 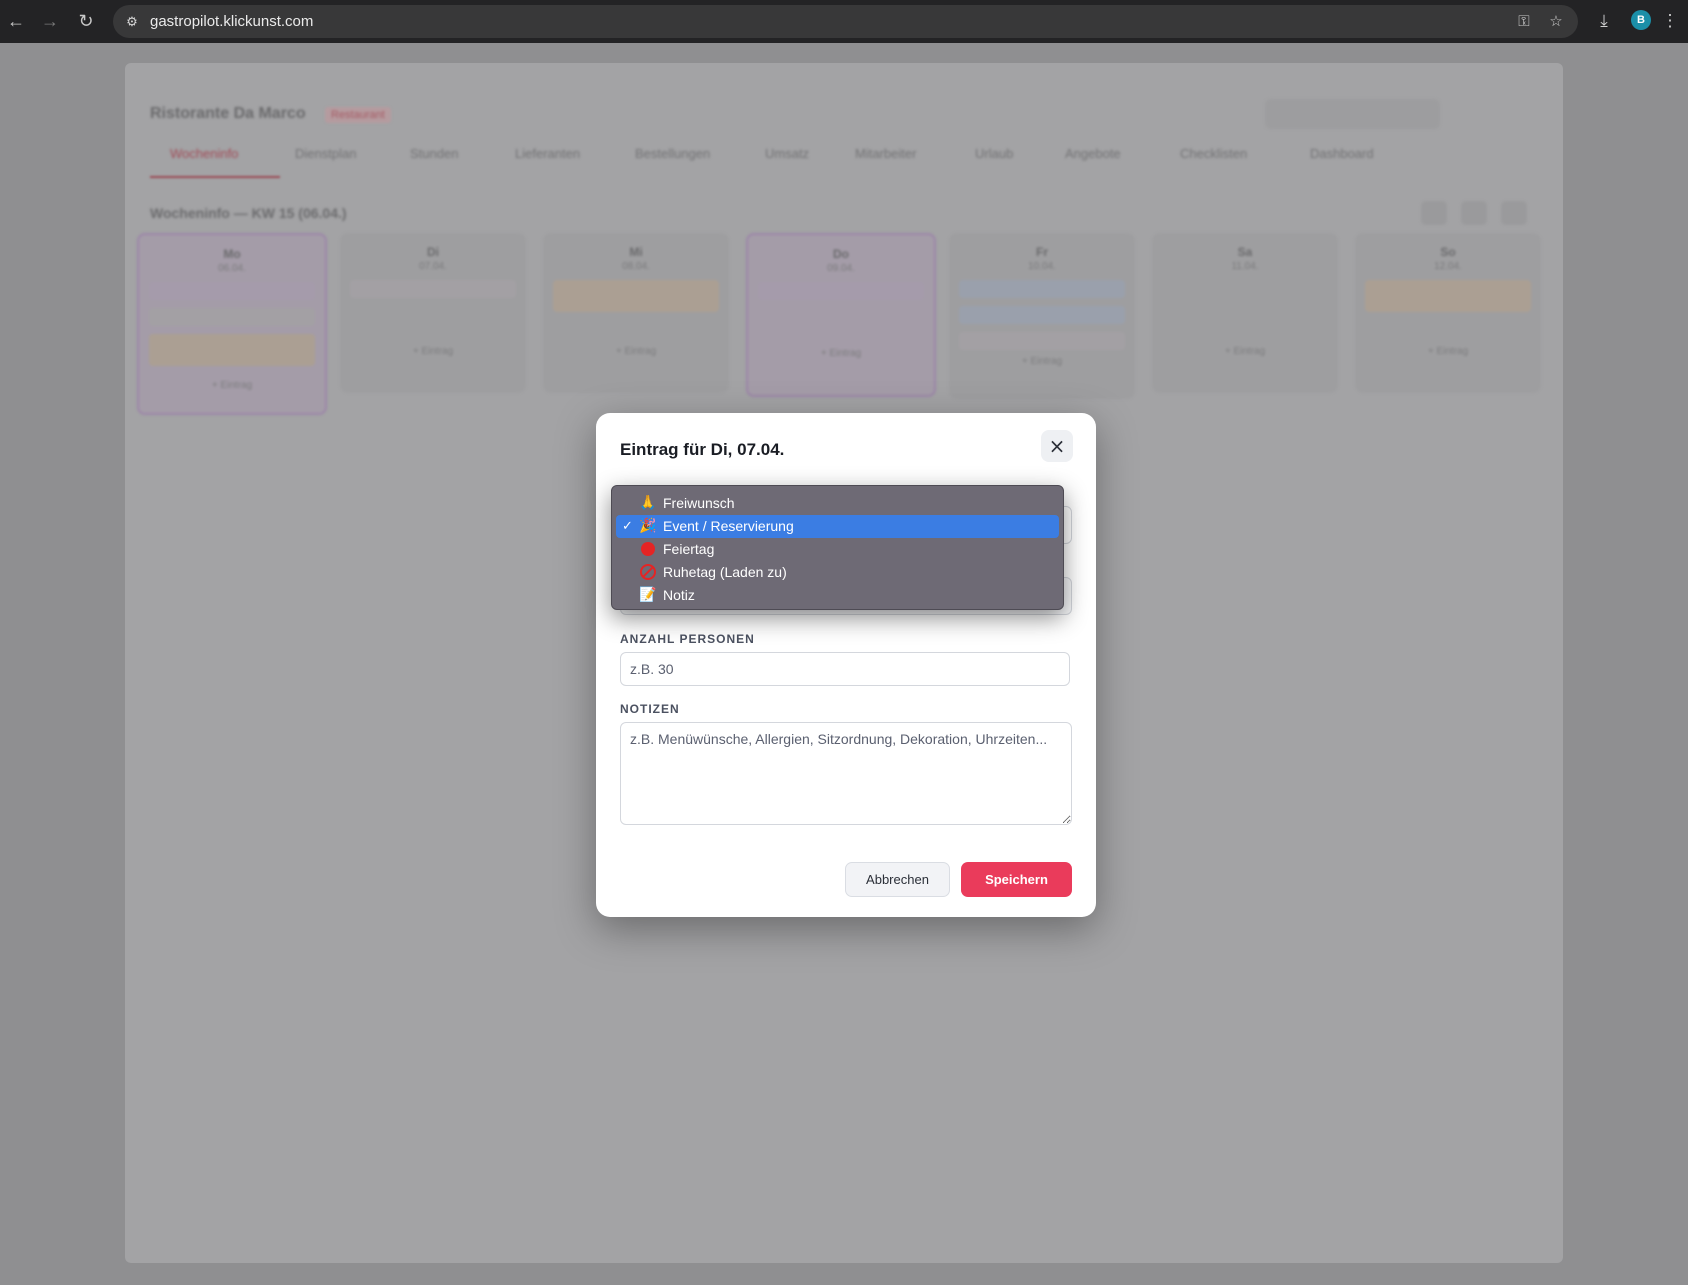 What do you see at coordinates (650, 709) in the screenshot?
I see `notes-label: NOTIZEN` at bounding box center [650, 709].